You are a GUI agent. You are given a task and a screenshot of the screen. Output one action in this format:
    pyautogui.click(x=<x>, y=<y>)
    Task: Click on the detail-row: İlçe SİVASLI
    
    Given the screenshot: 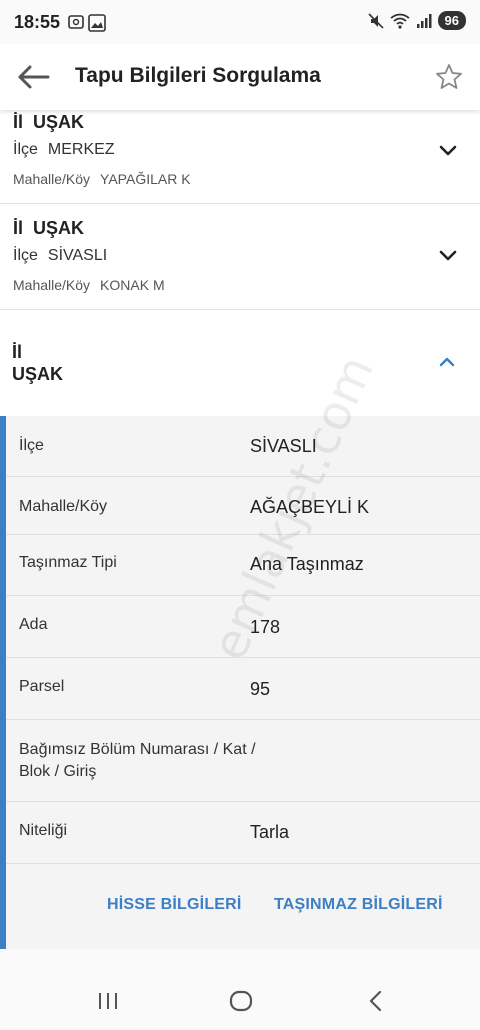 What is the action you would take?
    pyautogui.click(x=243, y=446)
    